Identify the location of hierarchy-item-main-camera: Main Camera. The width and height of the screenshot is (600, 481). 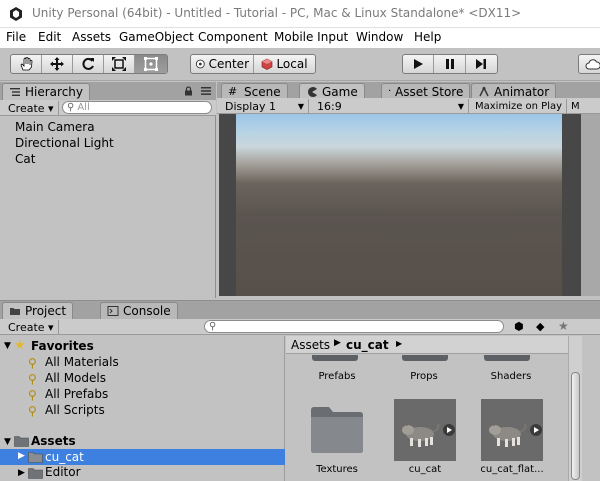
(55, 127).